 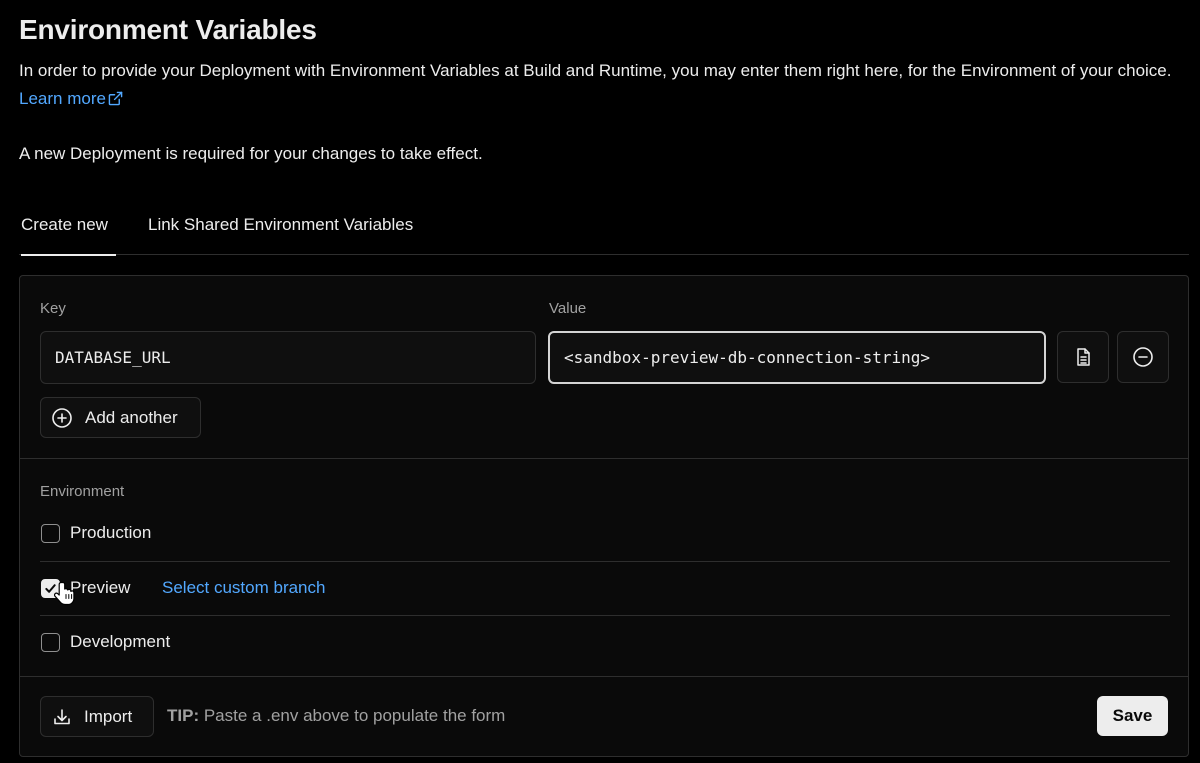 I want to click on select-custom-branch-link: Select custom branch, so click(x=243, y=588).